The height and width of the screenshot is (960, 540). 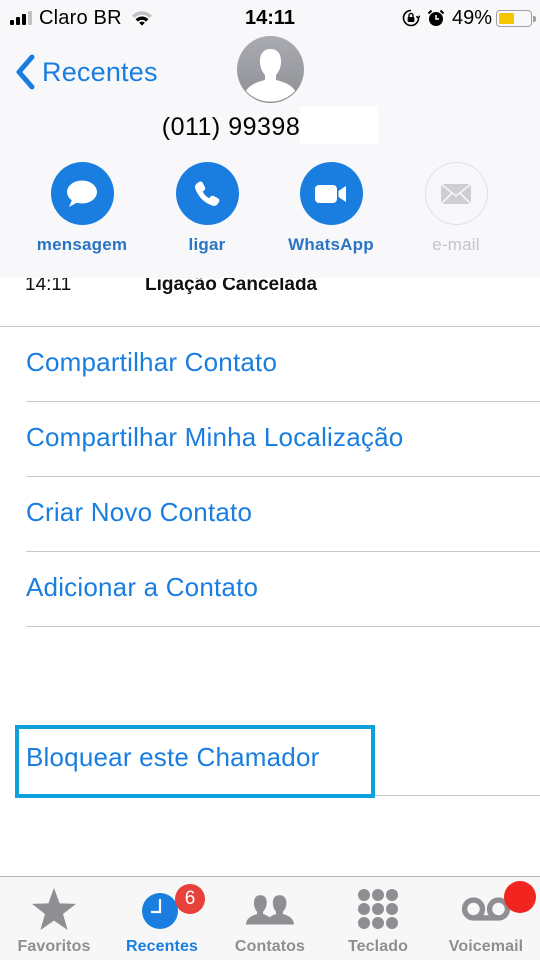 I want to click on tab-voicemail: Voicemail, so click(x=486, y=918).